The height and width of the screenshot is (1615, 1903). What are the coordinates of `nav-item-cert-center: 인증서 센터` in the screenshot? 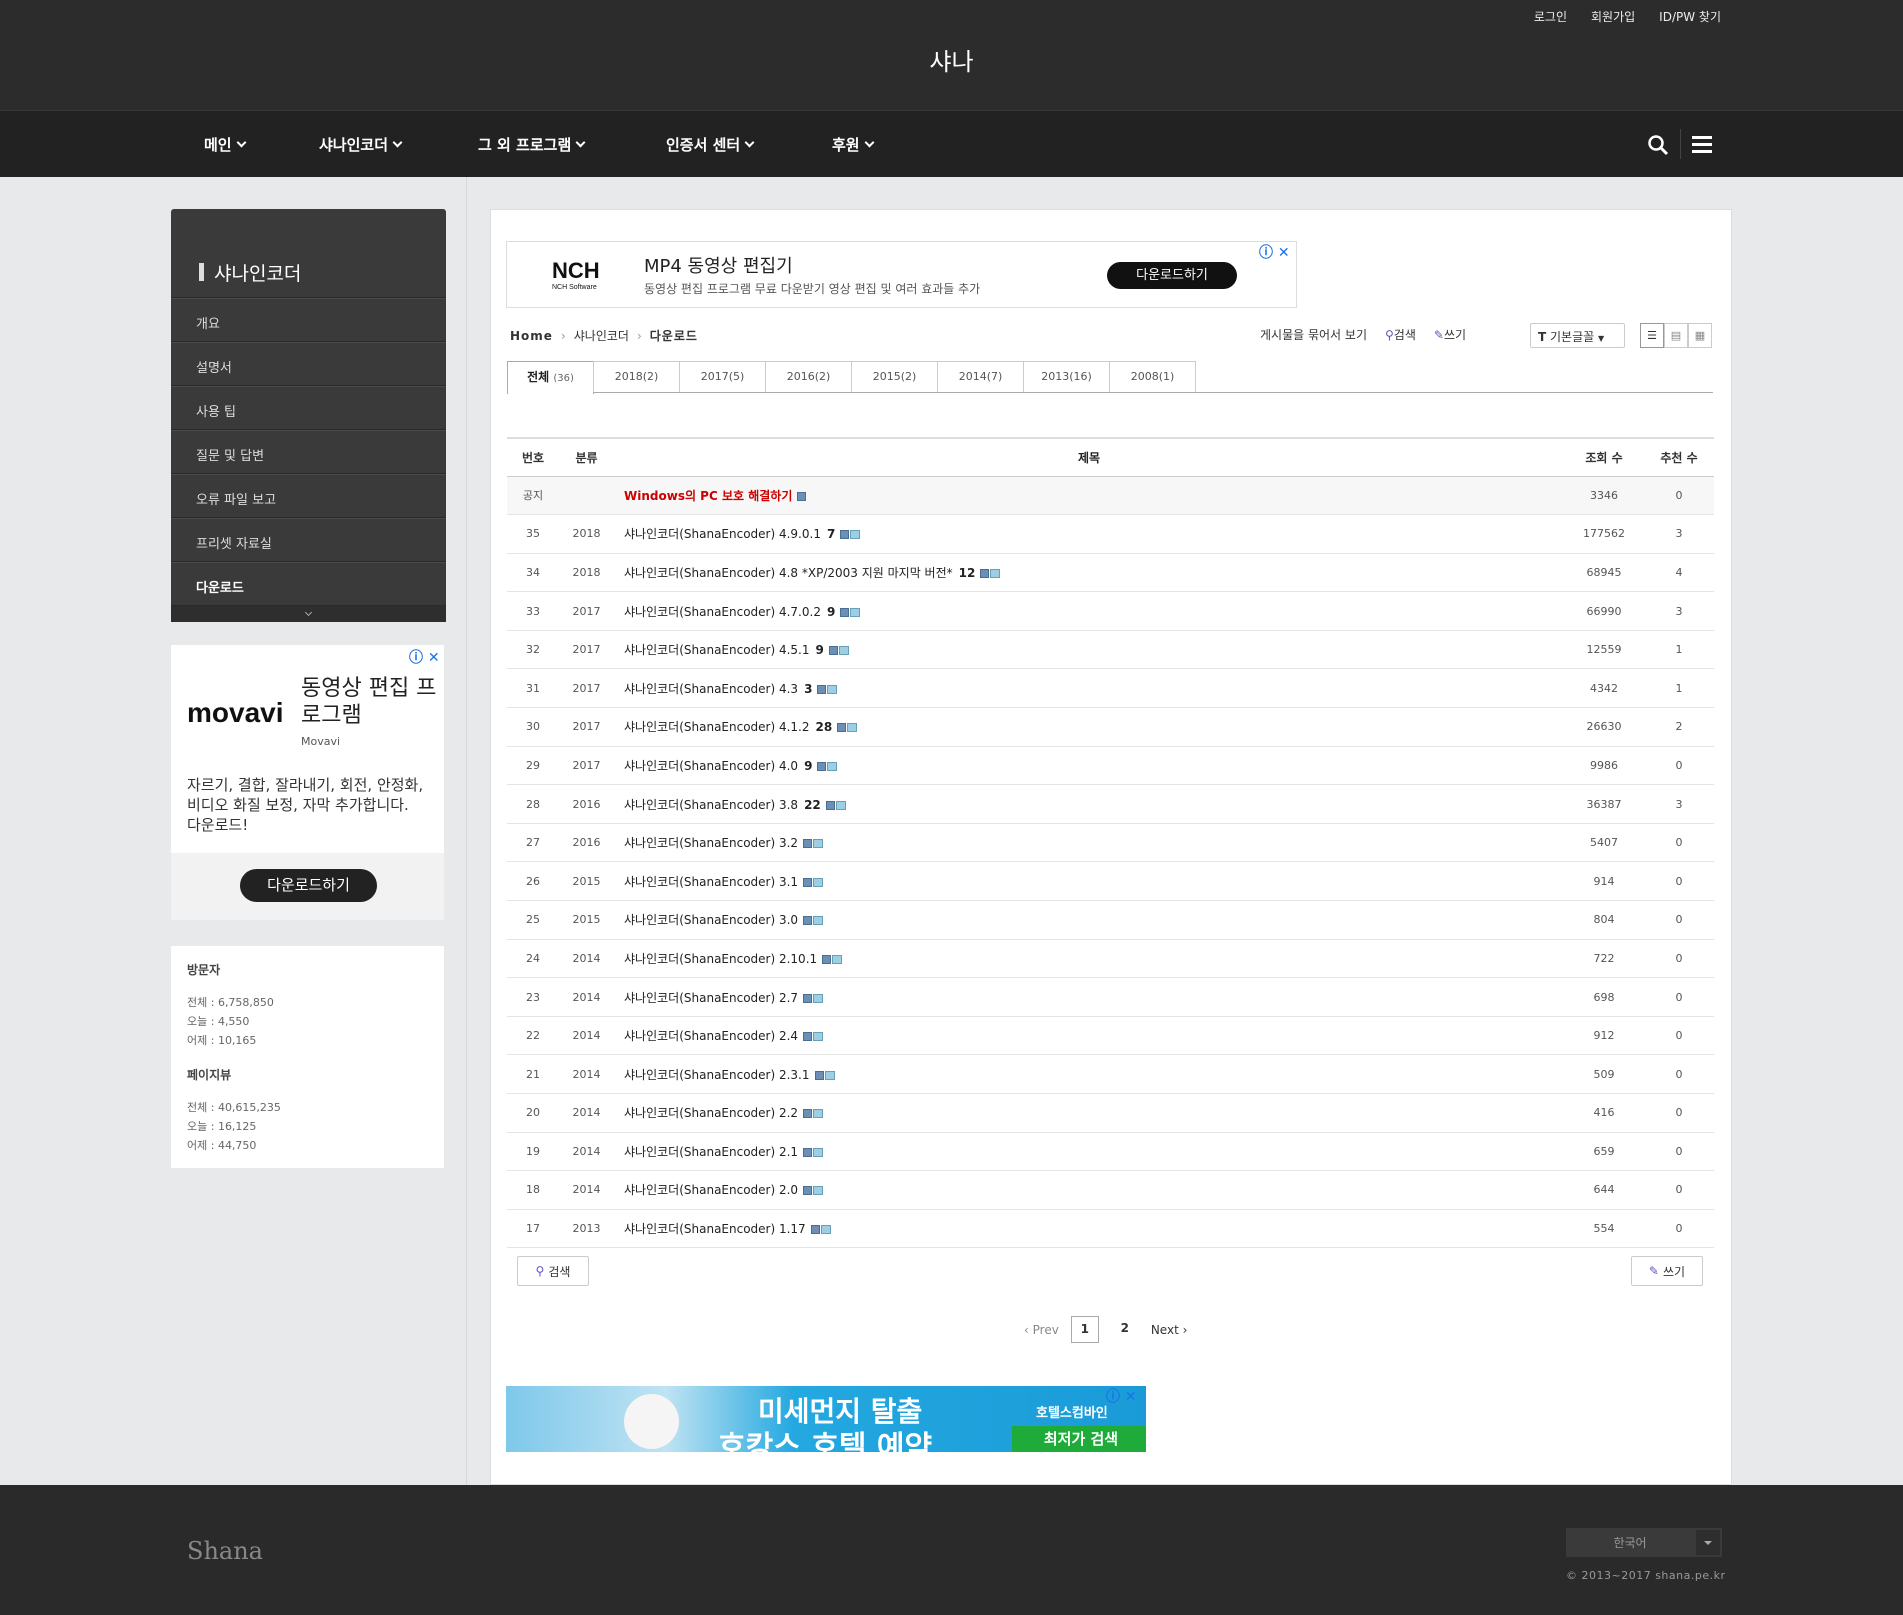 It's located at (710, 144).